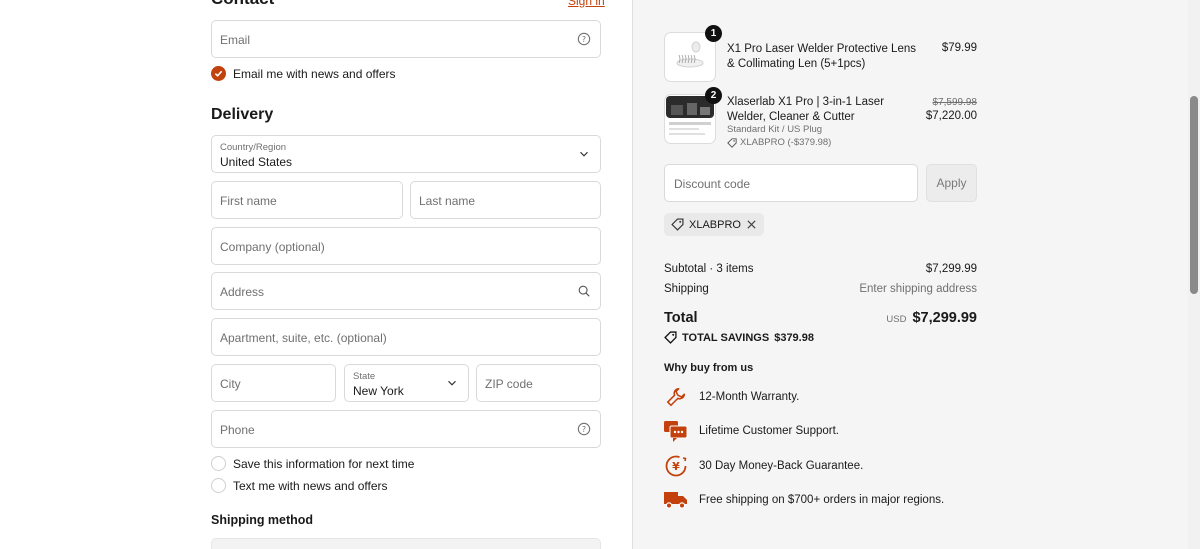 This screenshot has width=1200, height=549. What do you see at coordinates (820, 289) in the screenshot?
I see `shipping-row: Shipping Enter shipping address` at bounding box center [820, 289].